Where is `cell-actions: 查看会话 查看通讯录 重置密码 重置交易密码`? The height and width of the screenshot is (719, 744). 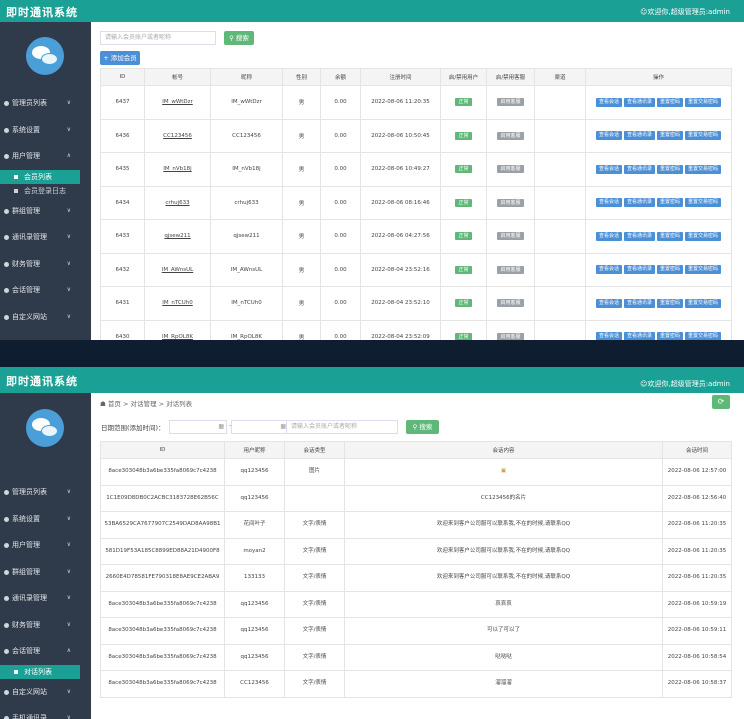
cell-actions: 查看会话 查看通讯录 重置密码 重置交易密码 is located at coordinates (658, 102).